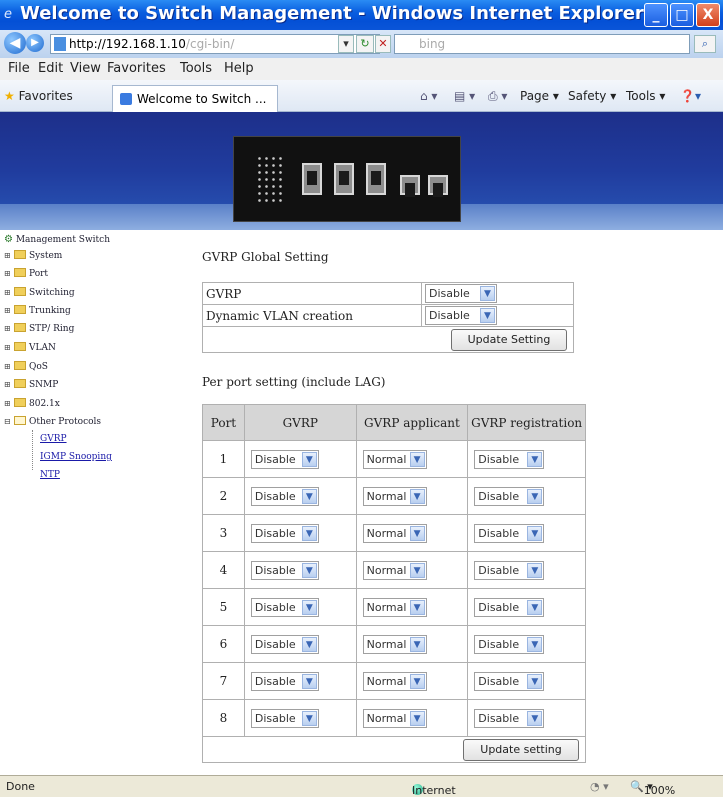  Describe the element at coordinates (38, 367) in the screenshot. I see `sidebar-item-label: QoS` at that location.